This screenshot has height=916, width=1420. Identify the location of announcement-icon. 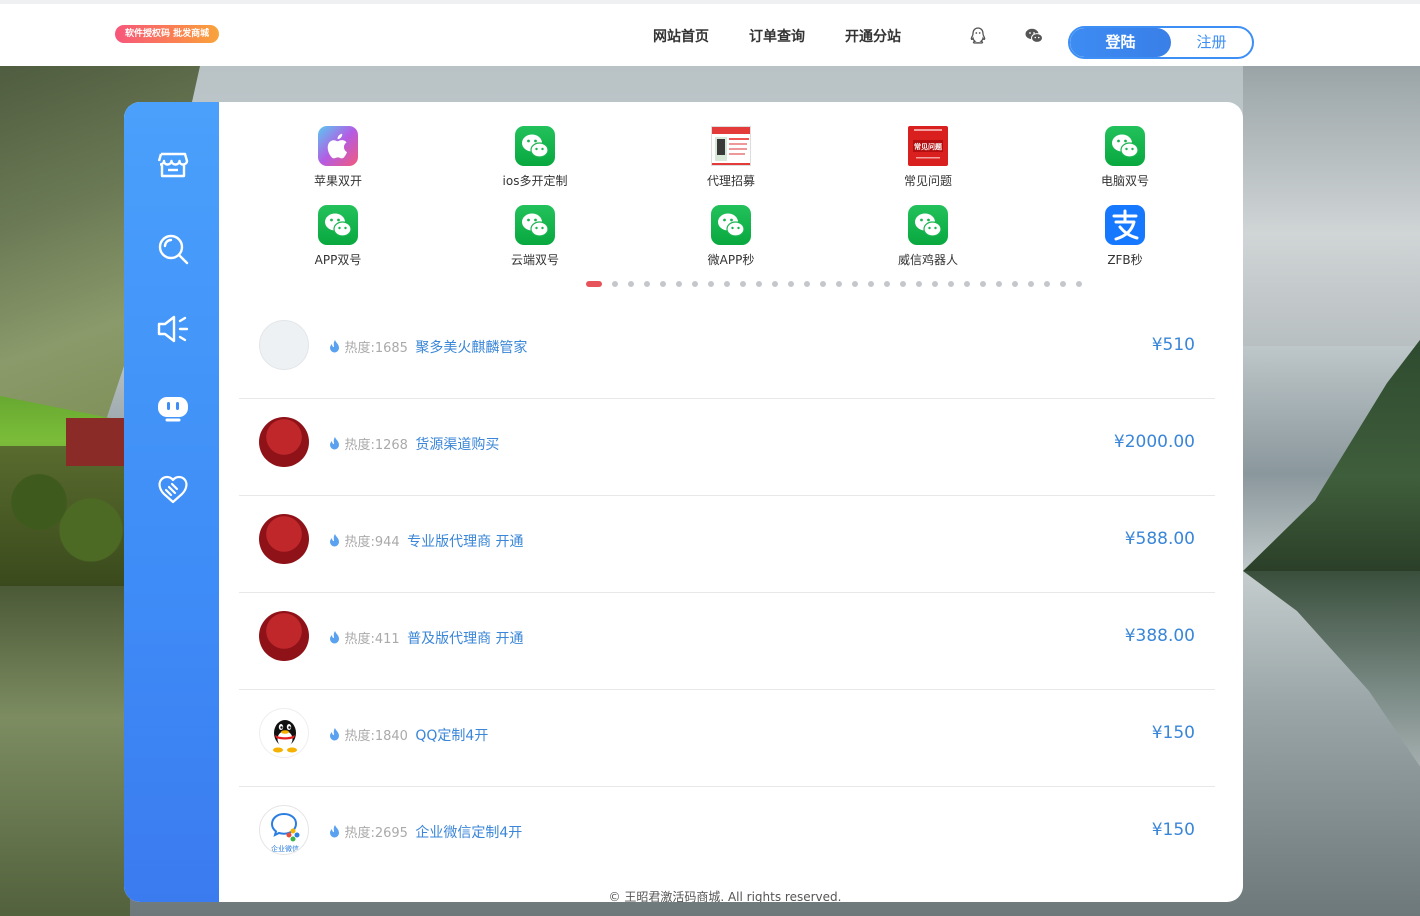
(173, 329).